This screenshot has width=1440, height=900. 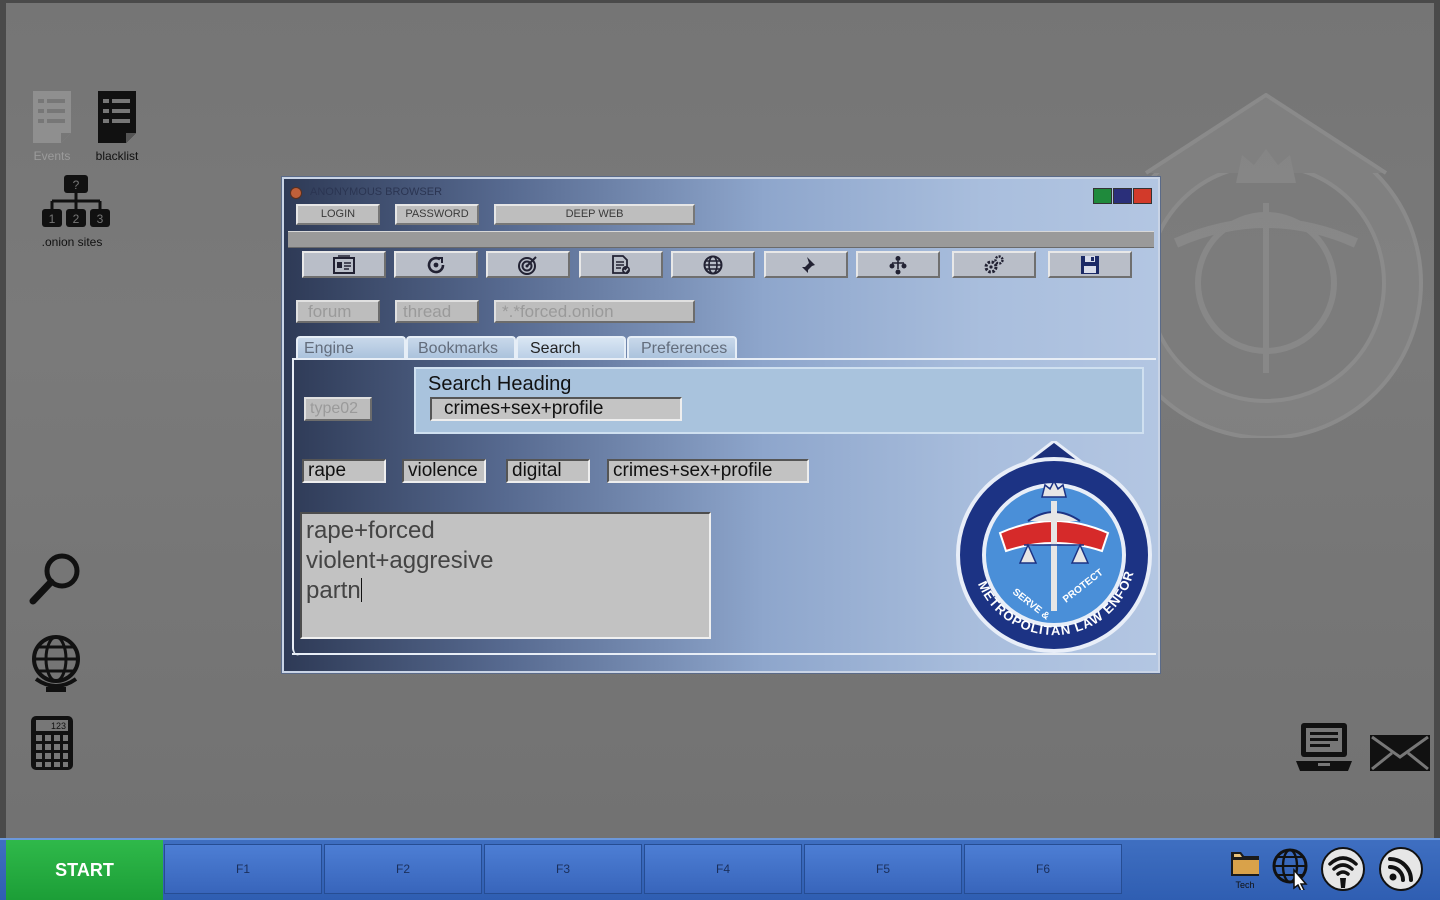 What do you see at coordinates (117, 156) in the screenshot?
I see `blacklist-label: blacklist` at bounding box center [117, 156].